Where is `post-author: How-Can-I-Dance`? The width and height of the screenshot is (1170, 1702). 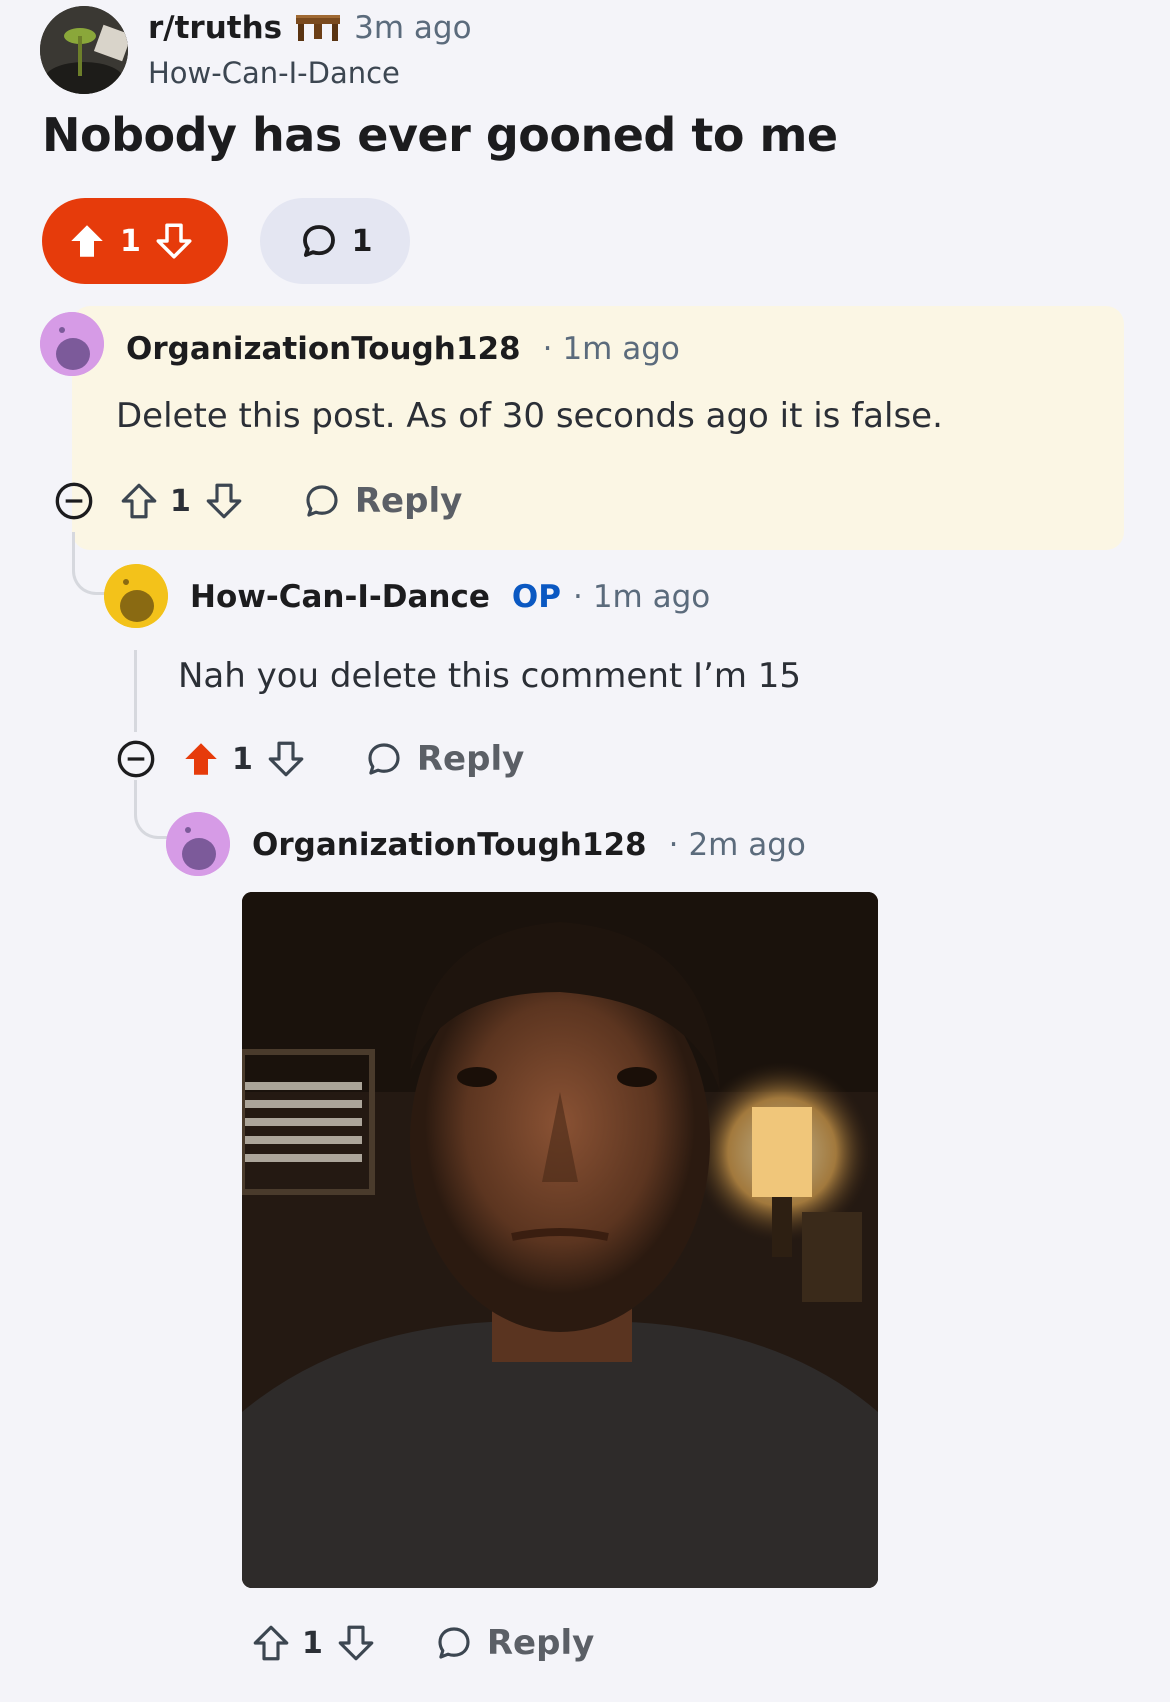
post-author: How-Can-I-Dance is located at coordinates (274, 73).